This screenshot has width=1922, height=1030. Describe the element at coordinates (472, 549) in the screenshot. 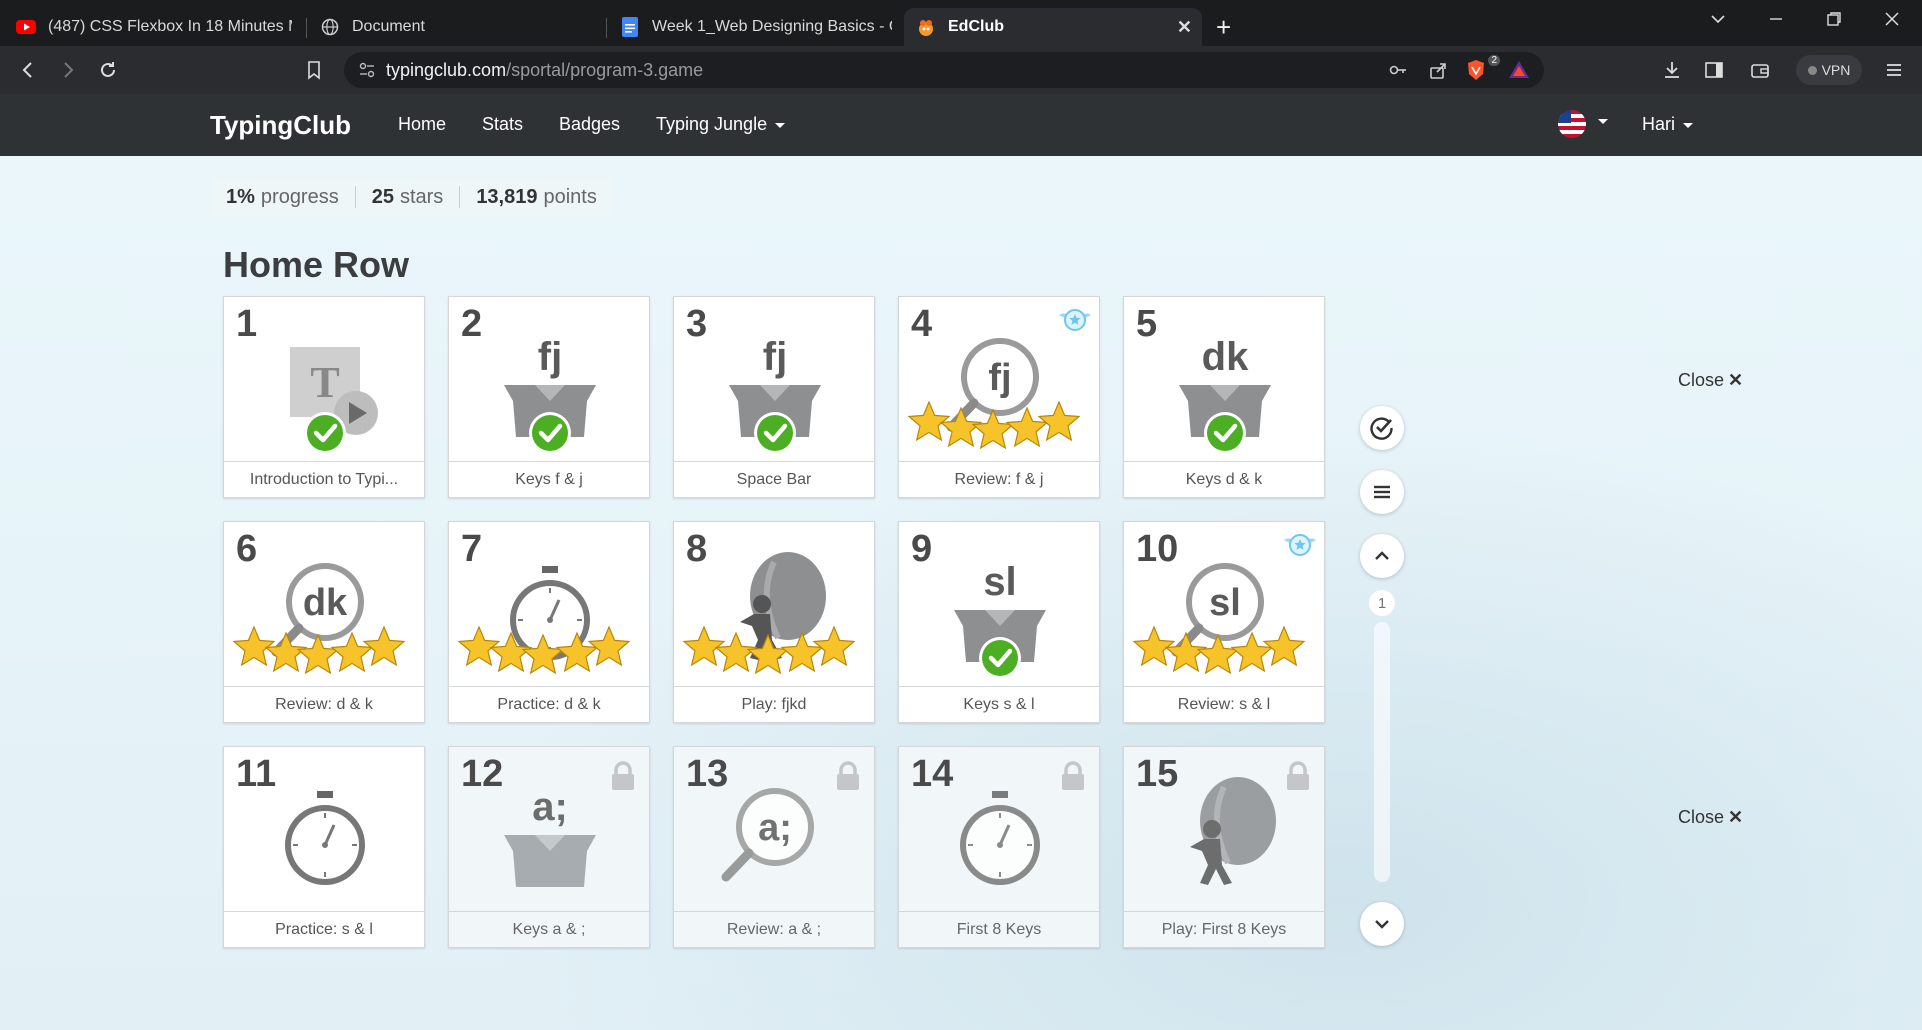

I see `lesson-number: 7` at that location.